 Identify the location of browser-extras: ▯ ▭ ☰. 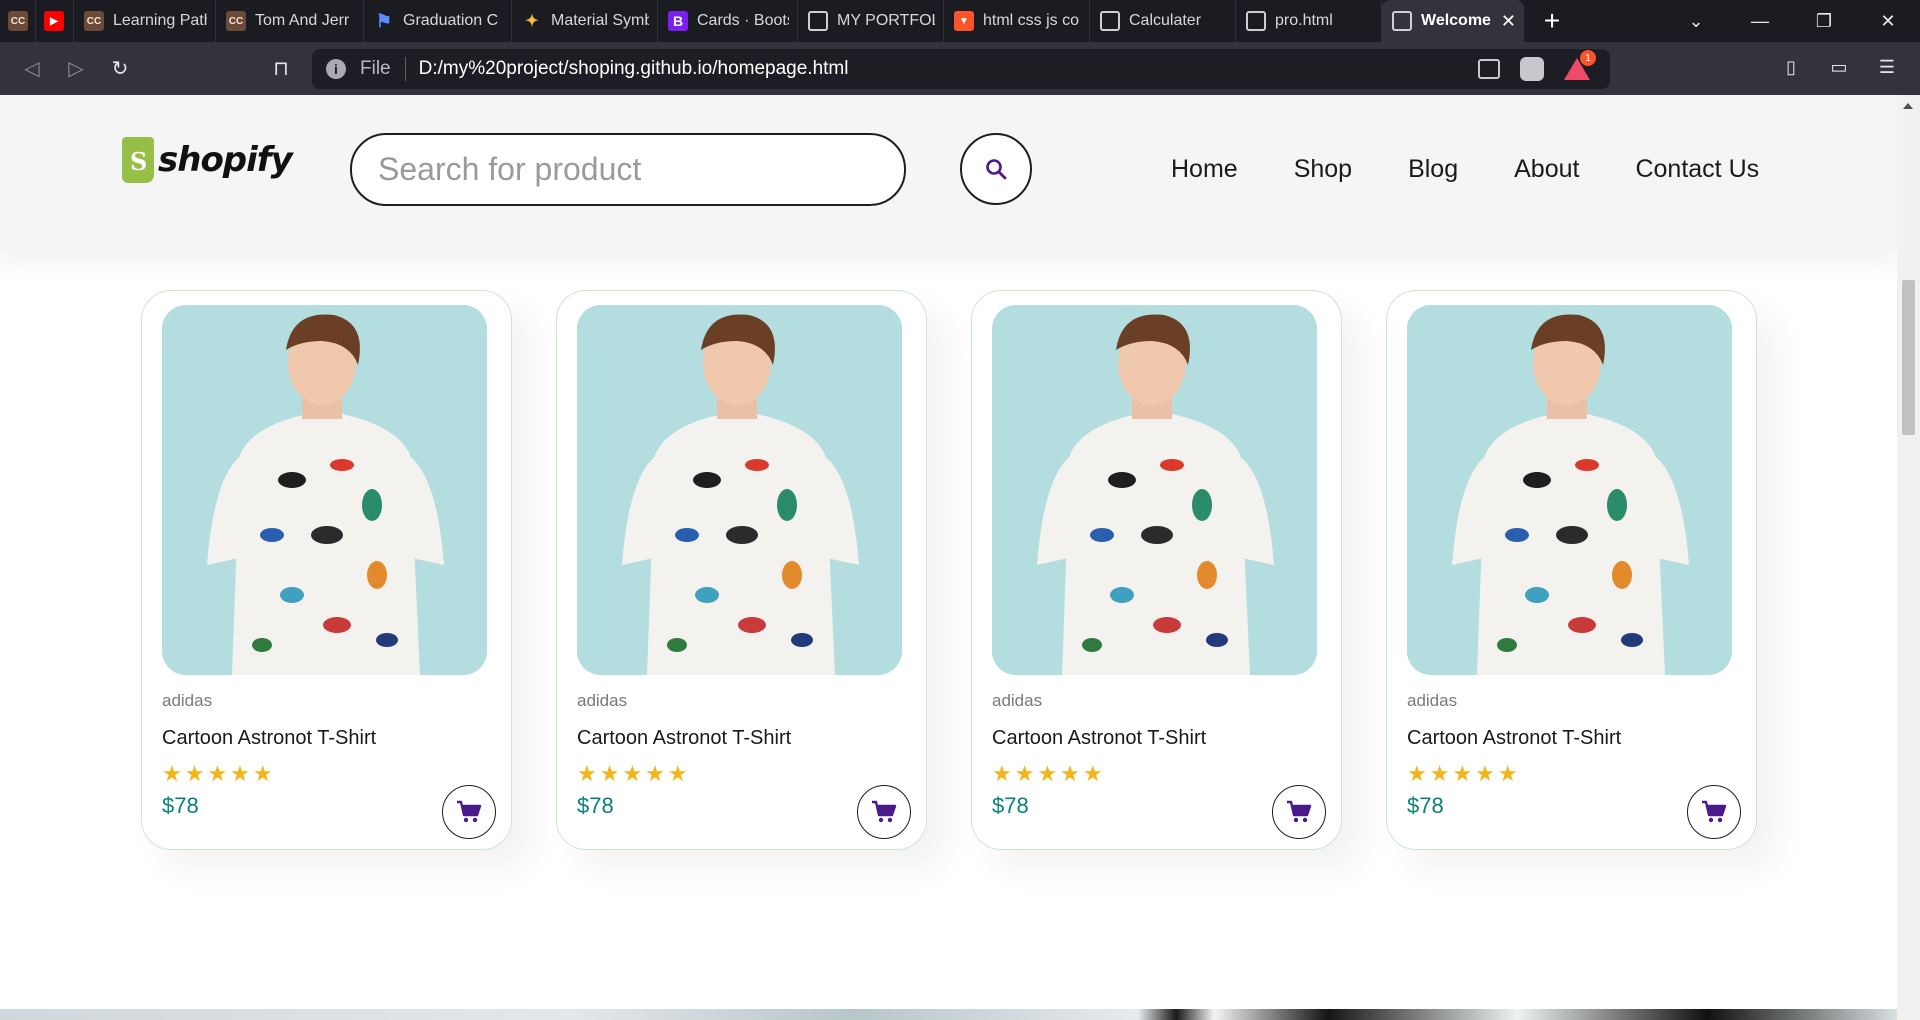
(1846, 67).